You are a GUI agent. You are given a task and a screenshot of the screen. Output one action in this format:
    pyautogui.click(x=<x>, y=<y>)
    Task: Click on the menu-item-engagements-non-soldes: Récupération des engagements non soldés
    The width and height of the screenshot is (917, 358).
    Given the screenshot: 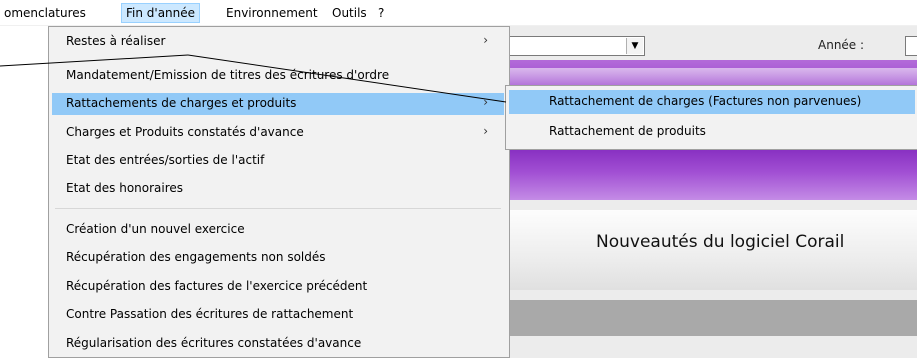 What is the action you would take?
    pyautogui.click(x=278, y=258)
    